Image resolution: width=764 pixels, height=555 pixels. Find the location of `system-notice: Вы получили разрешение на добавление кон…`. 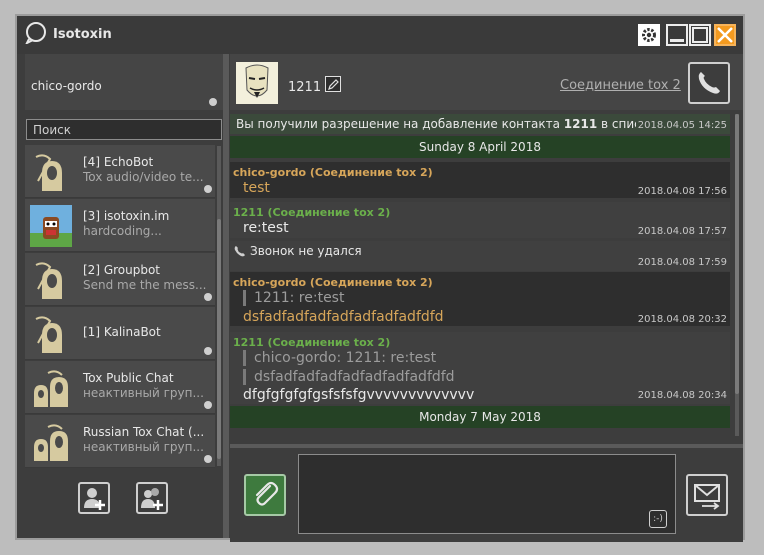

system-notice: Вы получили разрешение на добавление кон… is located at coordinates (480, 124).